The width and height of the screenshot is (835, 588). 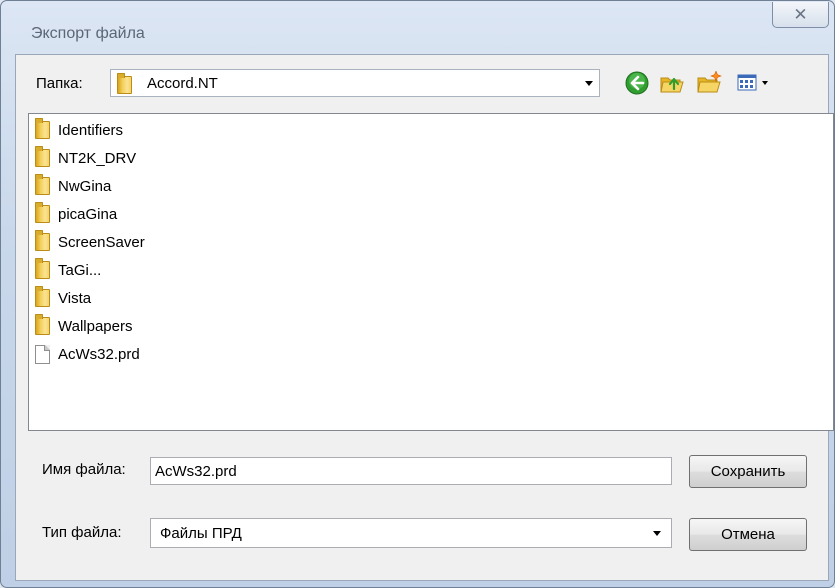 What do you see at coordinates (99, 354) in the screenshot?
I see `item-name: AcWs32.prd` at bounding box center [99, 354].